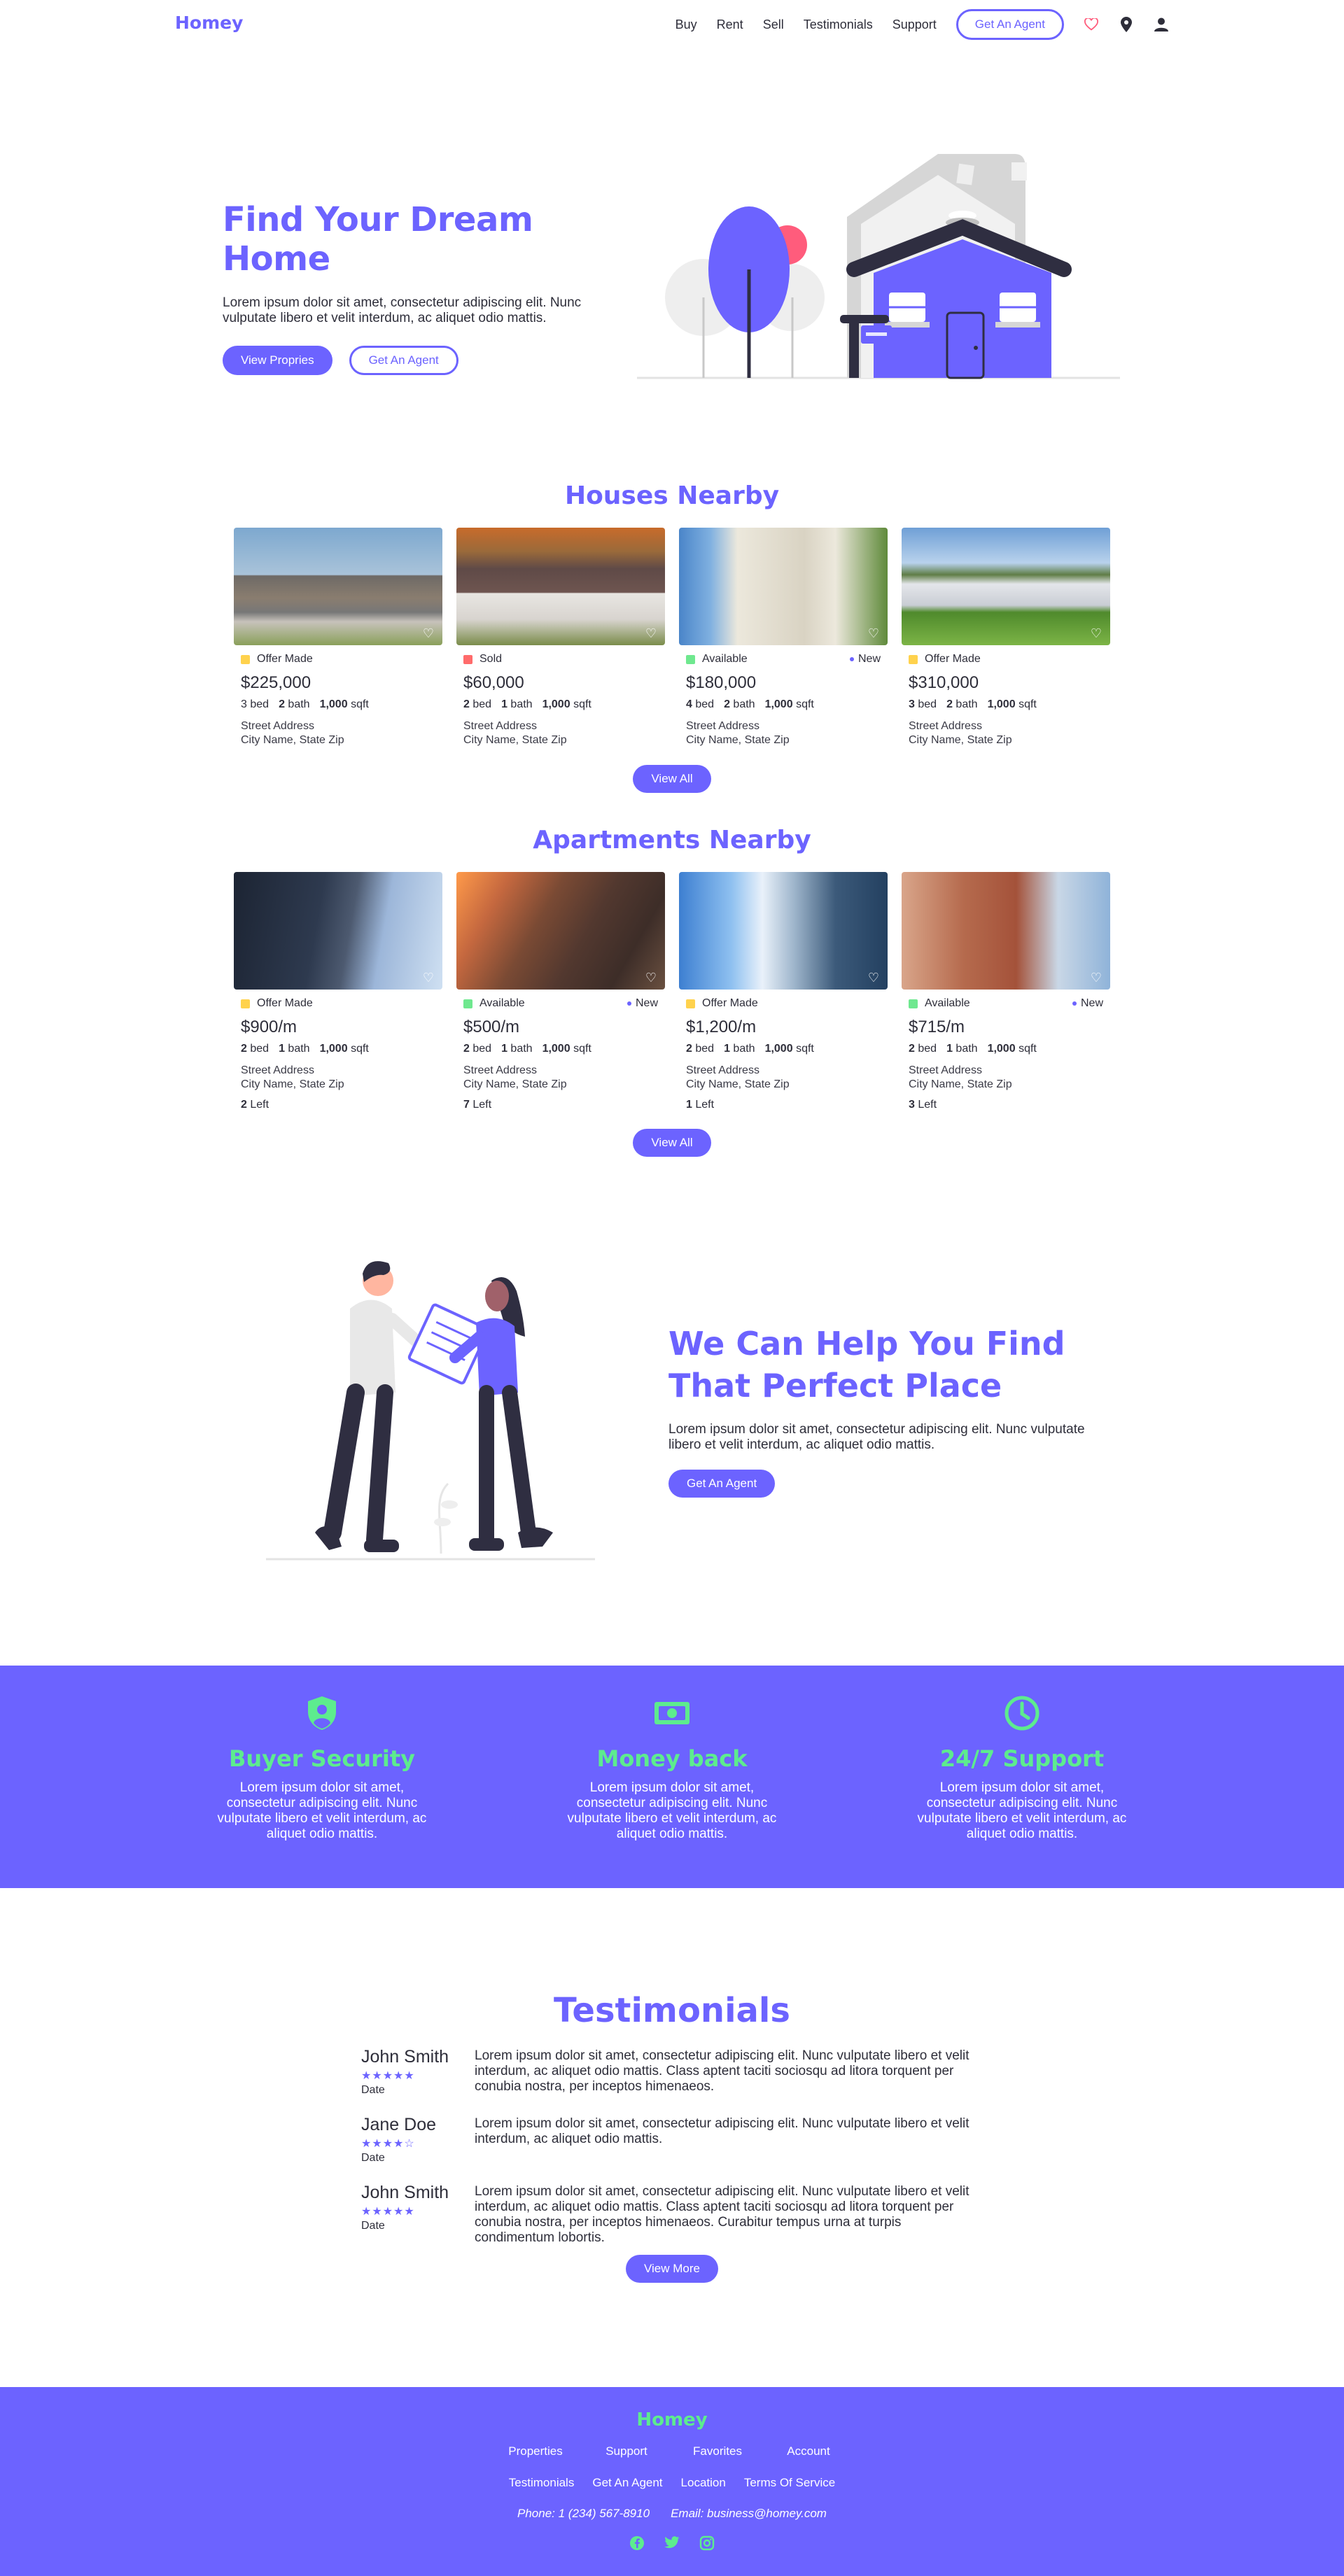 The height and width of the screenshot is (2576, 1344). I want to click on new-badge: New, so click(1087, 1003).